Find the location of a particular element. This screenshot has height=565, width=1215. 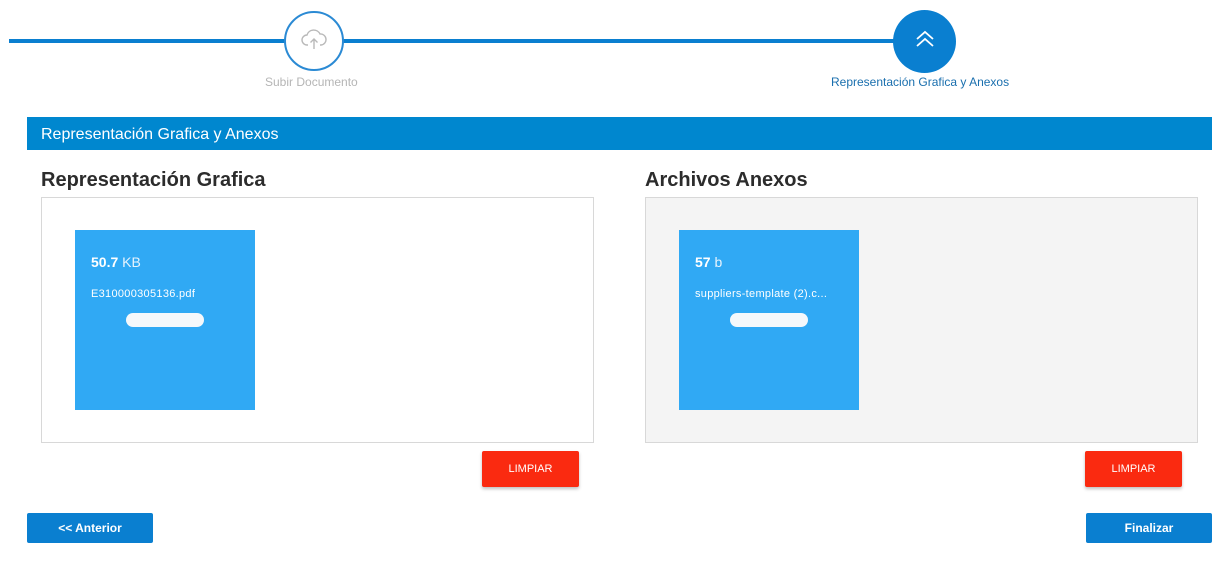

step-graphic-and-annexes is located at coordinates (924, 41).